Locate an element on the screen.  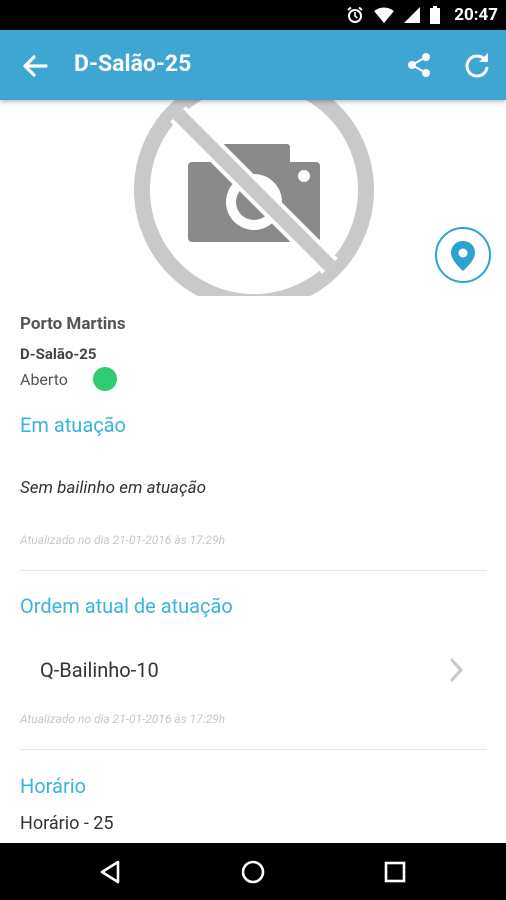
nav-recents-icon is located at coordinates (395, 872).